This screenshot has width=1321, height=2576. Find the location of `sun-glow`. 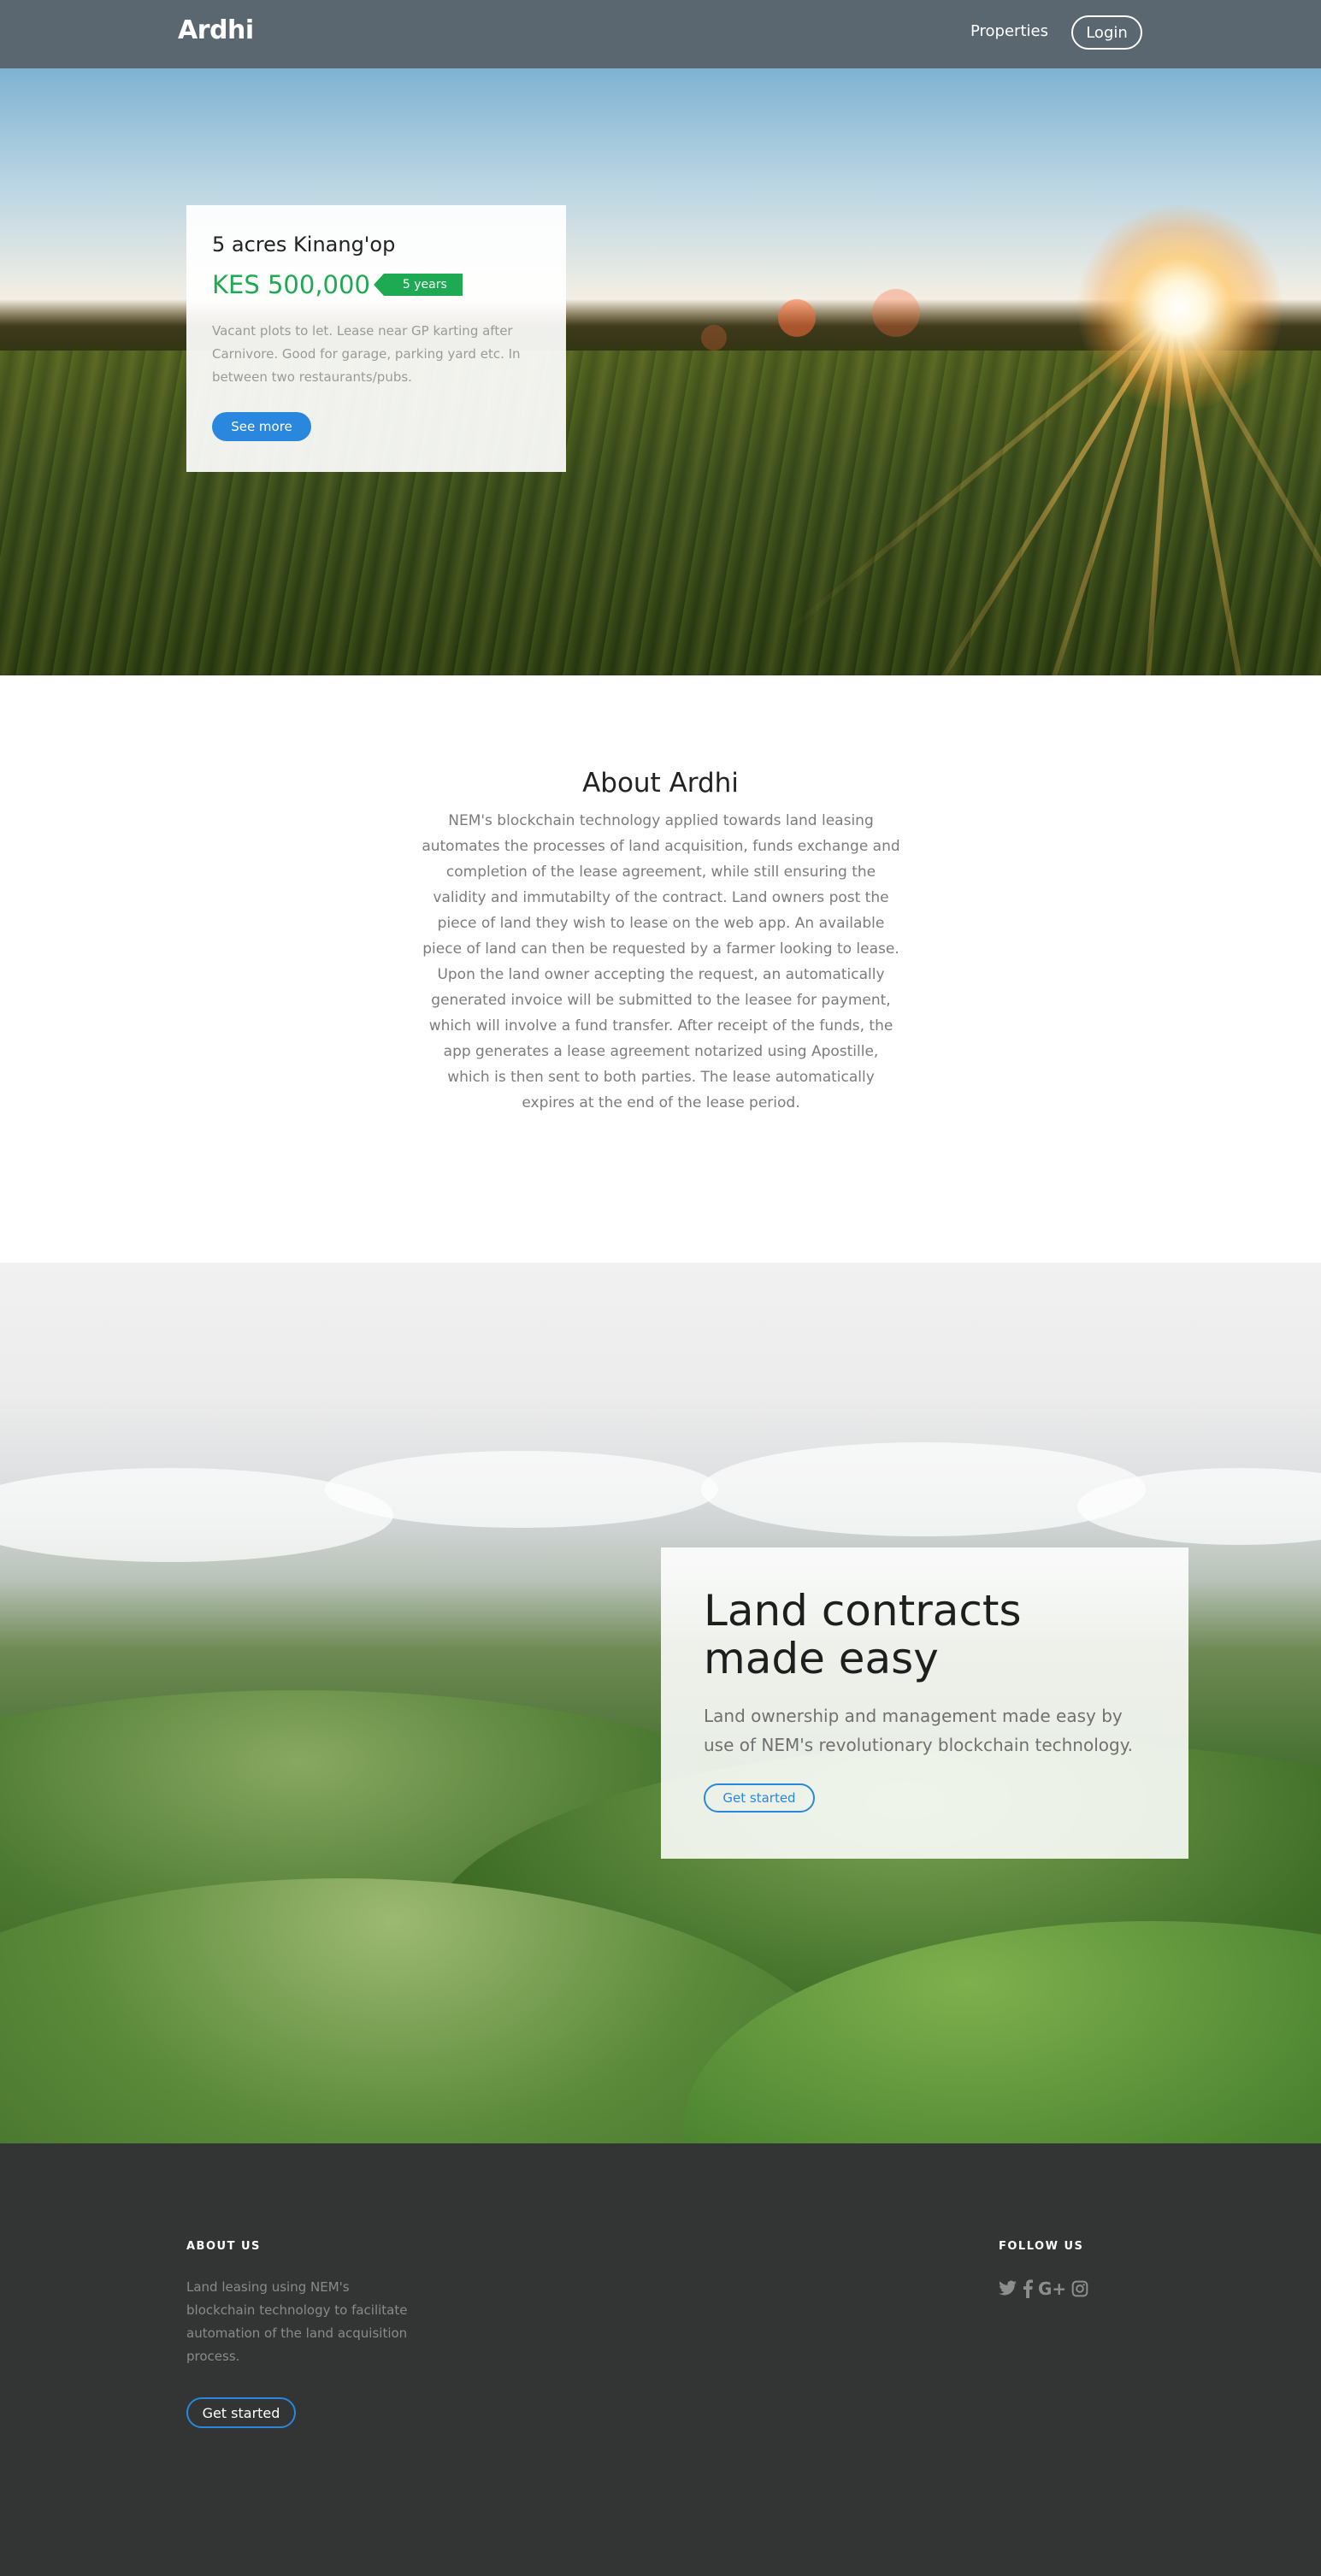

sun-glow is located at coordinates (1180, 307).